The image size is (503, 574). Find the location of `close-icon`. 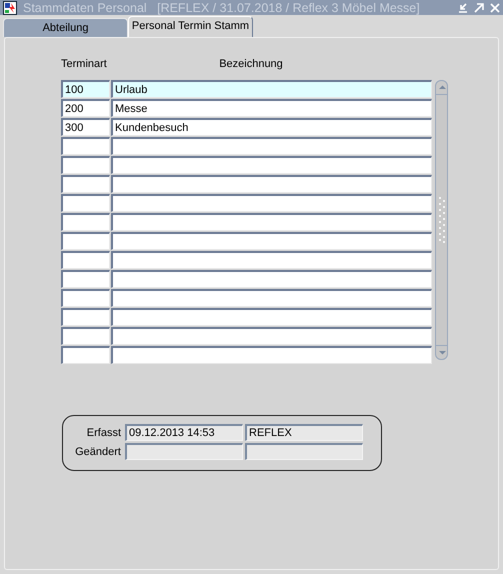

close-icon is located at coordinates (495, 8).